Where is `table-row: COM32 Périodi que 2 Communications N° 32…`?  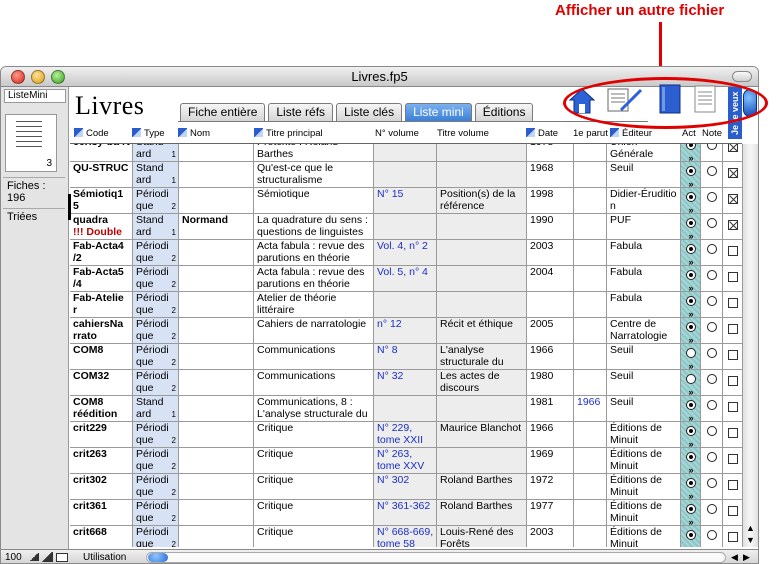 table-row: COM32 Périodi que 2 Communications N° 32… is located at coordinates (406, 383).